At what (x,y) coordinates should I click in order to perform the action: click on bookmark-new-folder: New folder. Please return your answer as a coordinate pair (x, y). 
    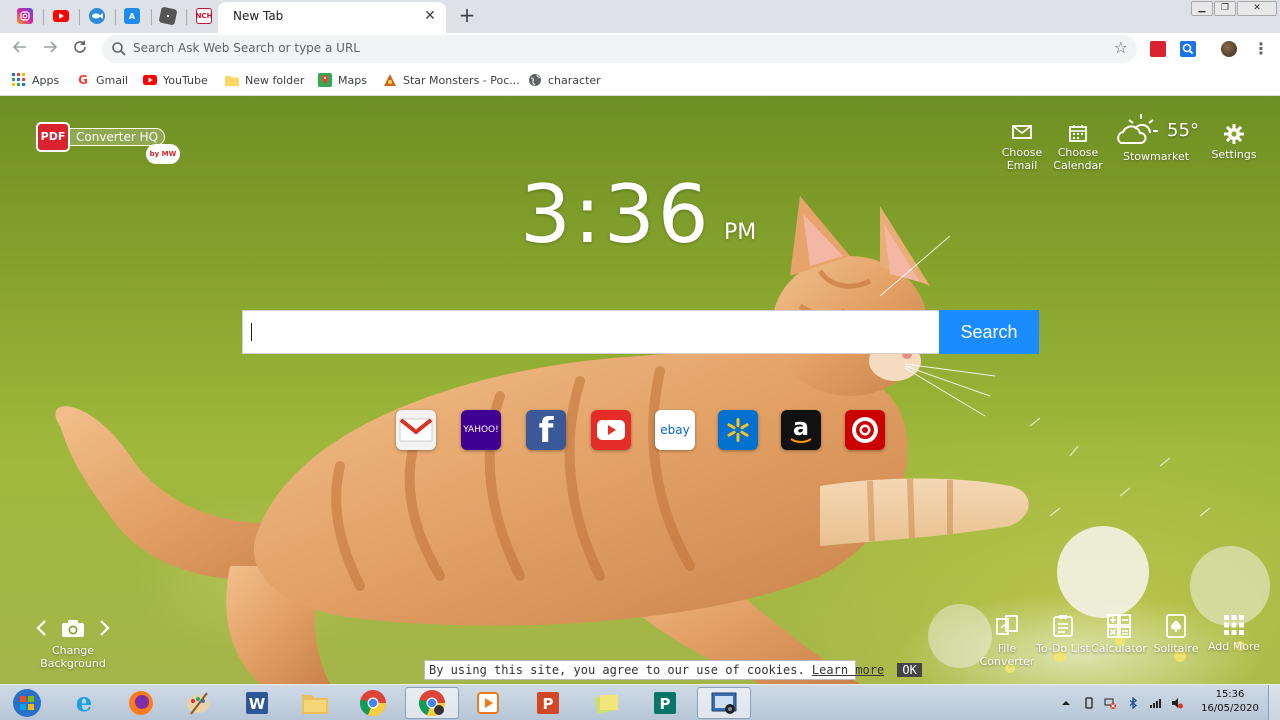
    Looking at the image, I should click on (264, 80).